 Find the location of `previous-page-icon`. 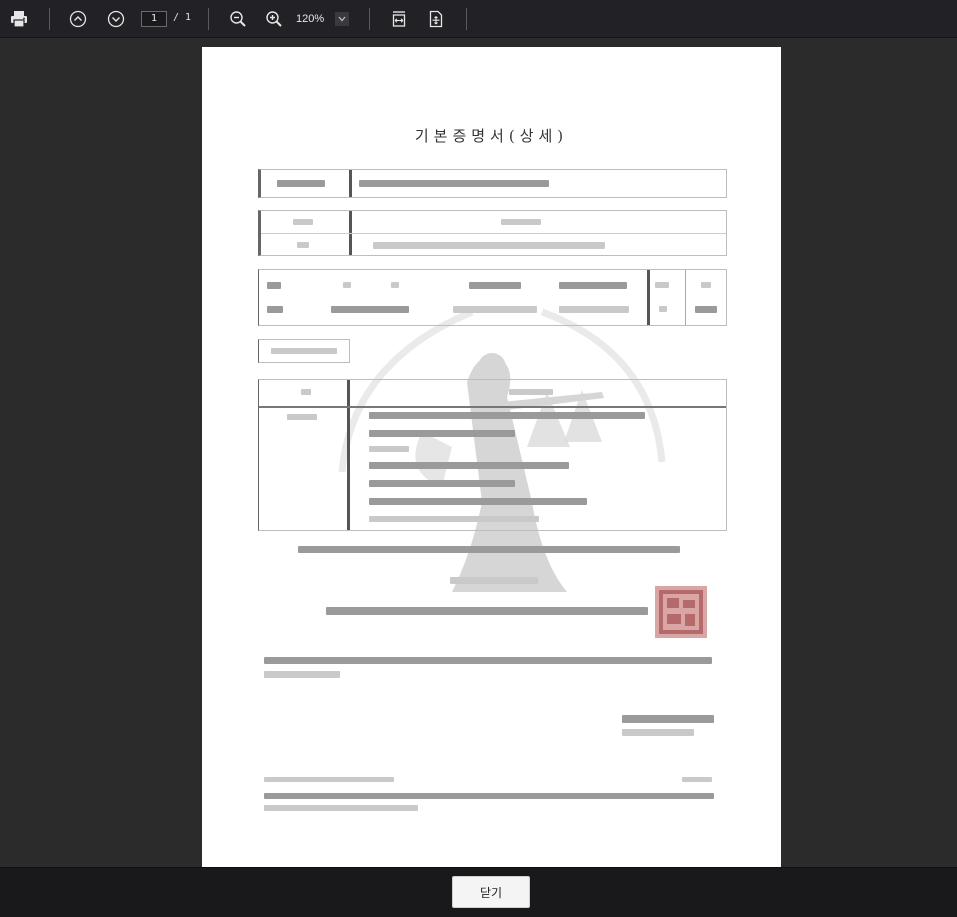

previous-page-icon is located at coordinates (78, 19).